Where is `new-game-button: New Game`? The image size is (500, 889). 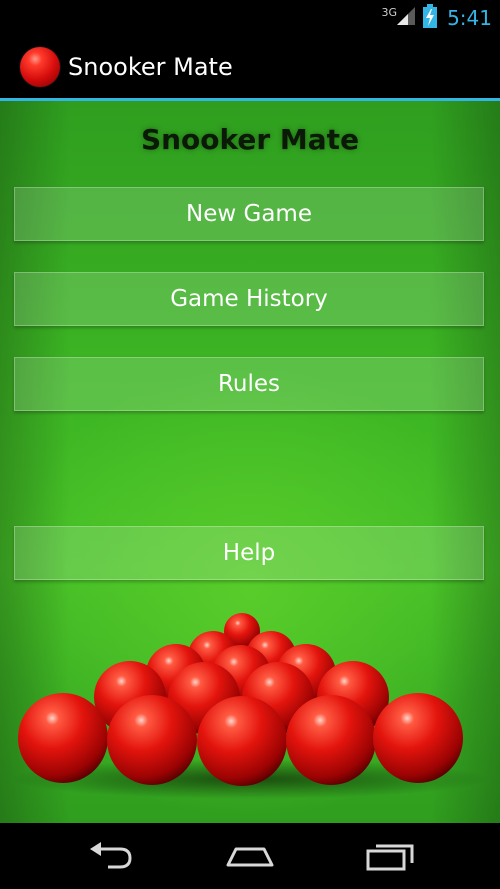 new-game-button: New Game is located at coordinates (249, 214).